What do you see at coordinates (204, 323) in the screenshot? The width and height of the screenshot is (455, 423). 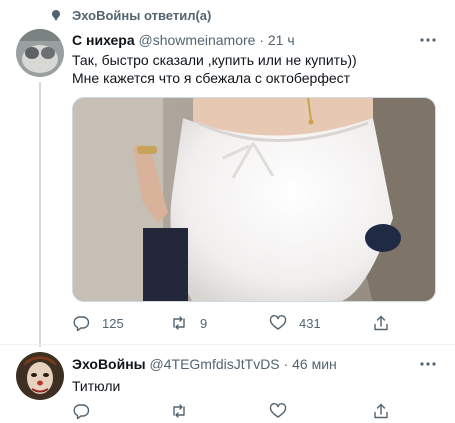 I see `retweet-count: 9` at bounding box center [204, 323].